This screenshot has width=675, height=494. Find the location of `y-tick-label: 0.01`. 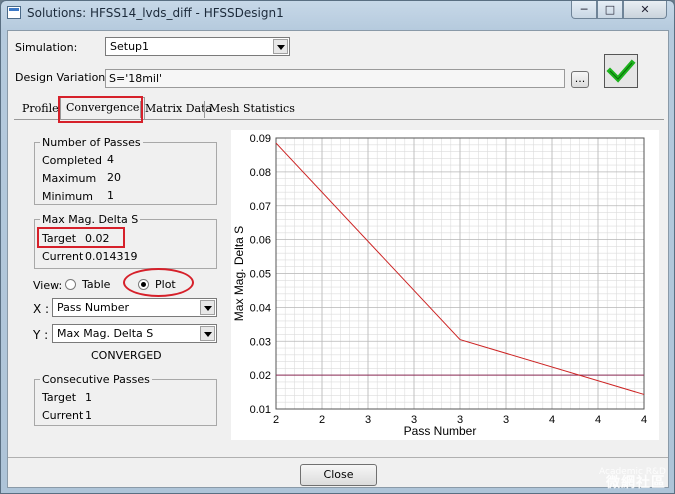

y-tick-label: 0.01 is located at coordinates (260, 410).